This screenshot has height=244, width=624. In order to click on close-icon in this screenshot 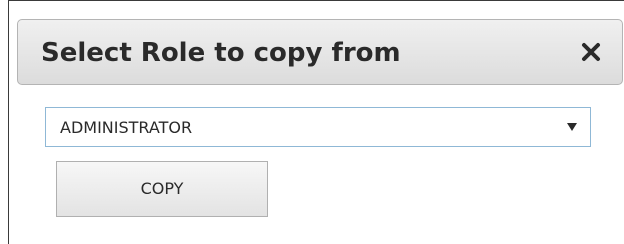, I will do `click(591, 51)`.